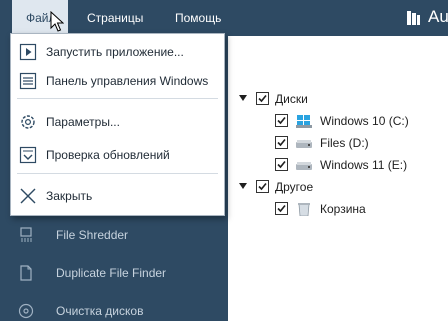 This screenshot has width=448, height=321. I want to click on close-icon, so click(28, 196).